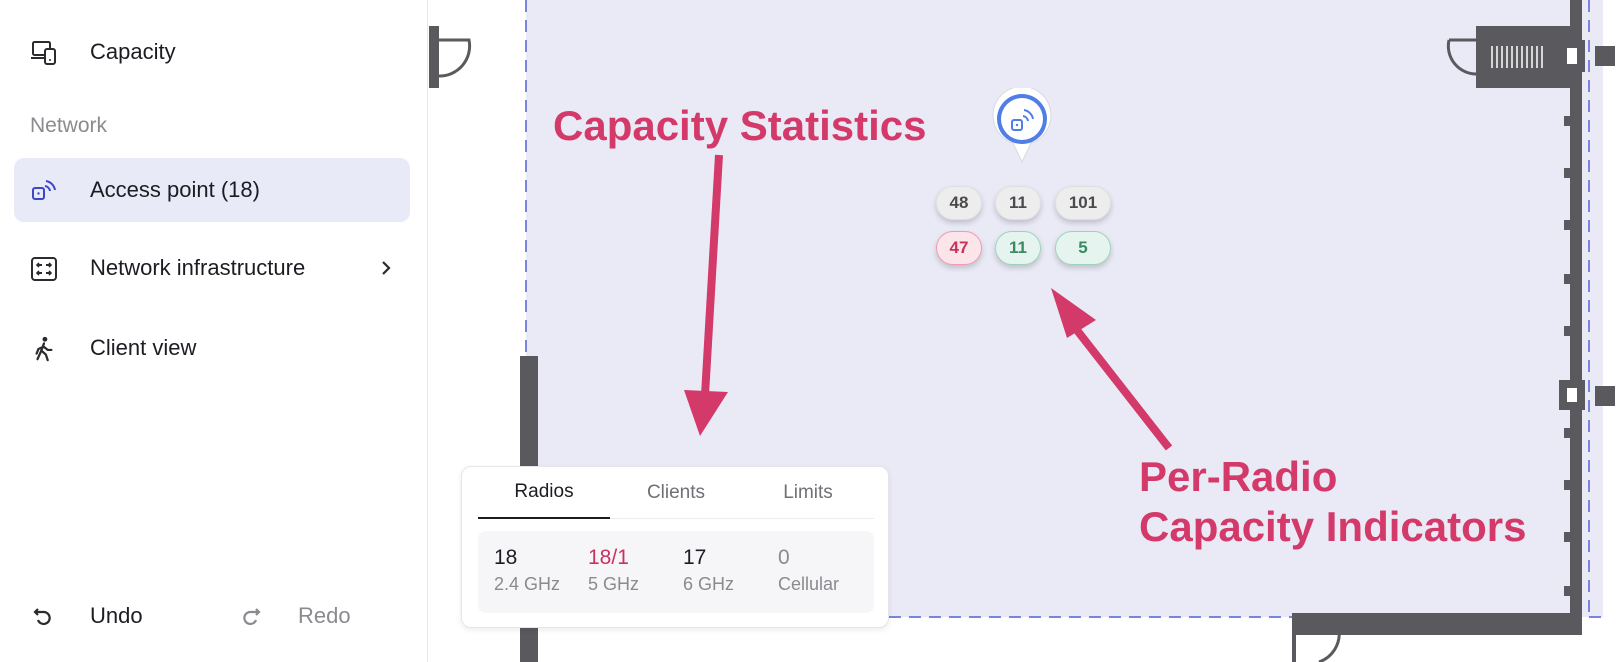 Image resolution: width=1620 pixels, height=662 pixels. What do you see at coordinates (386, 268) in the screenshot?
I see `chevron-right-icon` at bounding box center [386, 268].